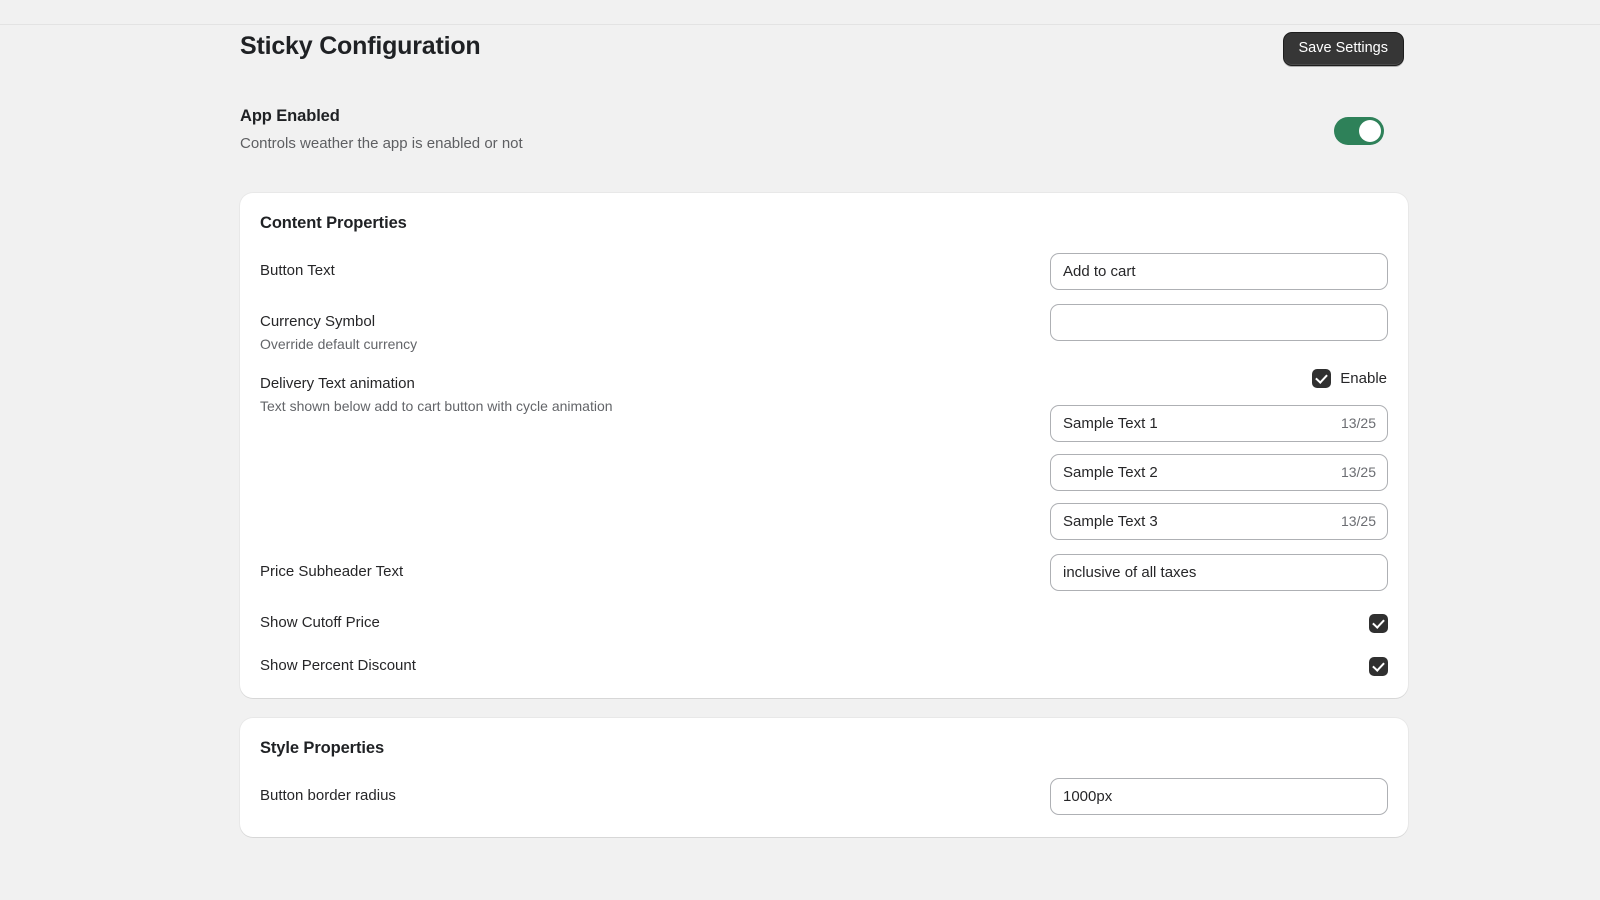 This screenshot has width=1600, height=900. I want to click on toggle-knob, so click(1370, 131).